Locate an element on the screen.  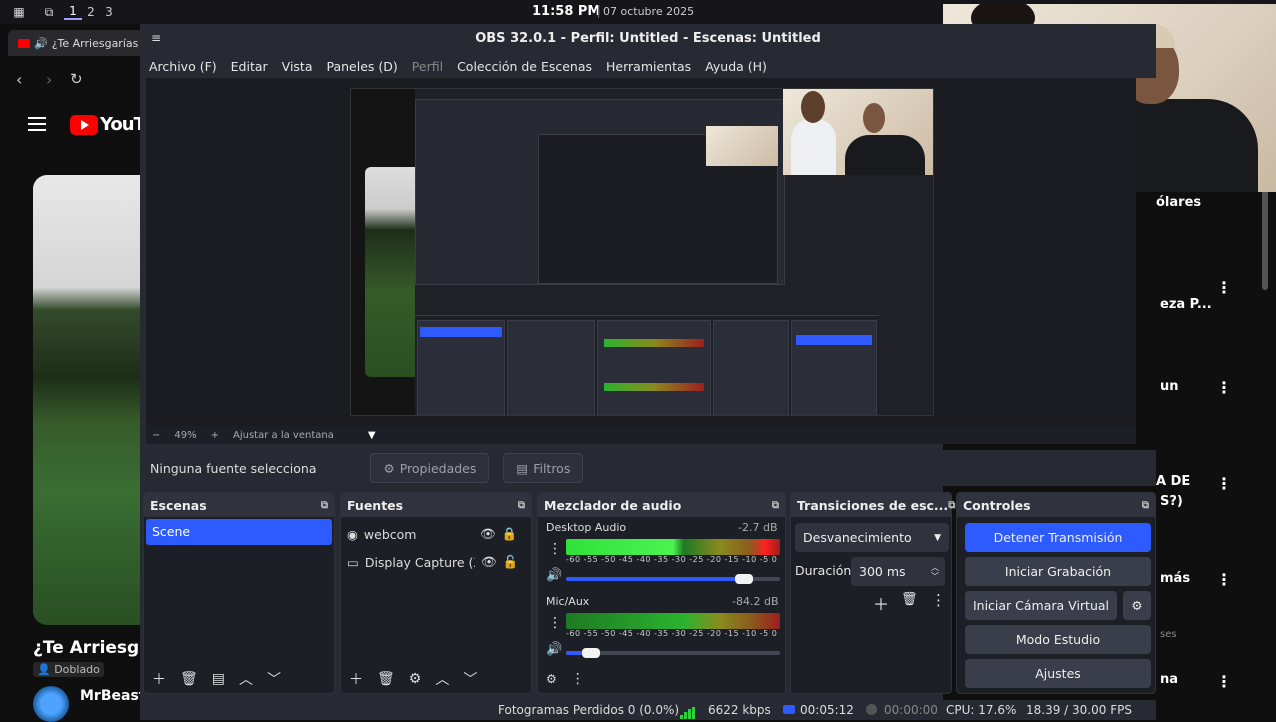
nested-sources is located at coordinates (551, 367).